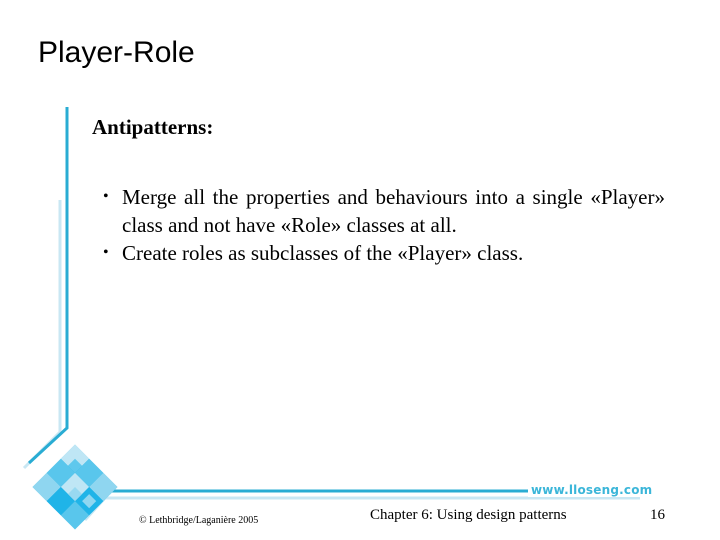 This screenshot has width=720, height=540. Describe the element at coordinates (153, 127) in the screenshot. I see `subheading: Antipatterns:` at that location.